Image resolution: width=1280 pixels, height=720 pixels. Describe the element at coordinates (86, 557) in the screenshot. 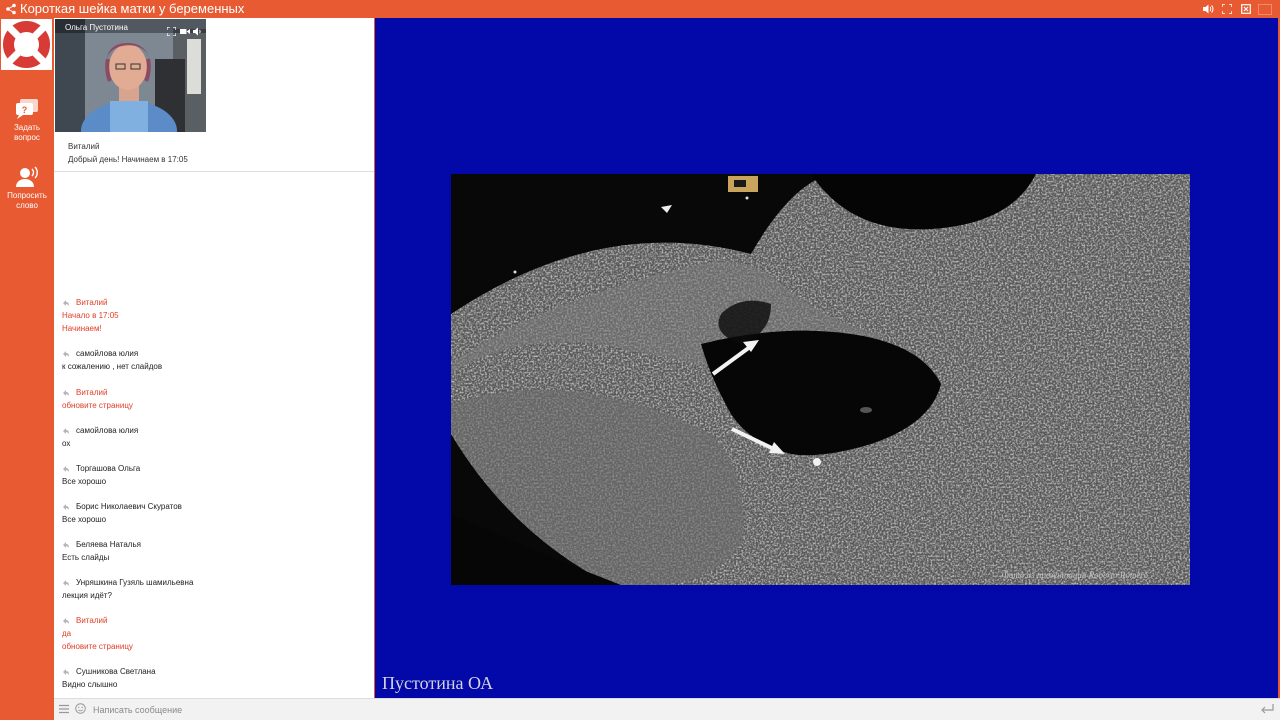

I see `chat-text: Есть слайды` at that location.